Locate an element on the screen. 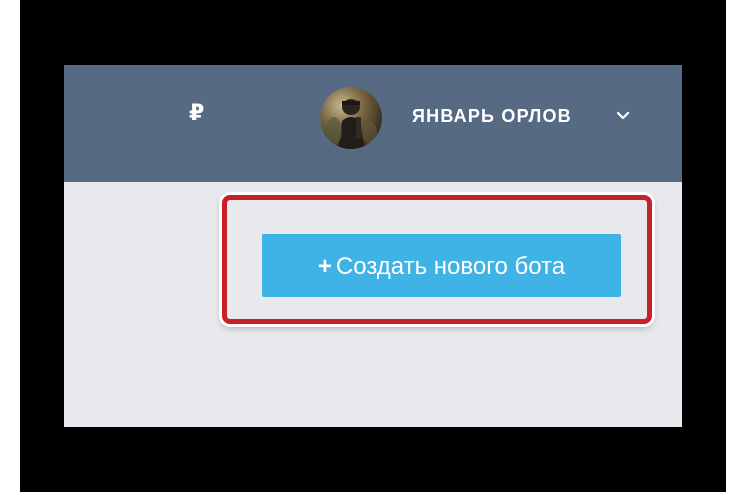  avatar is located at coordinates (351, 118).